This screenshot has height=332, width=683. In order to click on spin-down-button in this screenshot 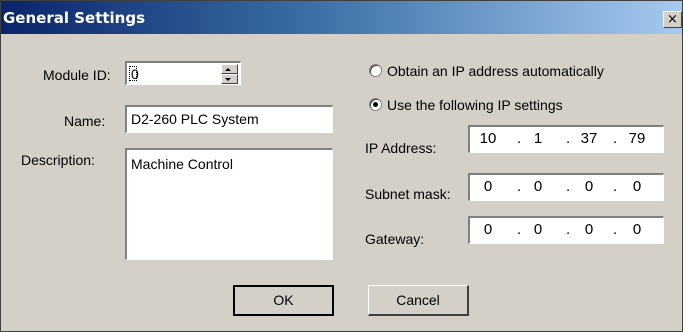, I will do `click(229, 79)`.